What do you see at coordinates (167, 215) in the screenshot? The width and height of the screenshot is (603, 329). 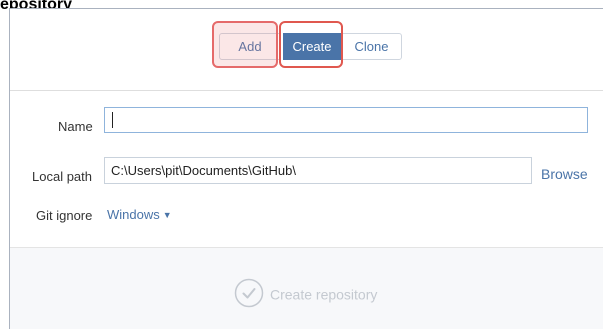 I see `chevron-down-icon: ▼` at bounding box center [167, 215].